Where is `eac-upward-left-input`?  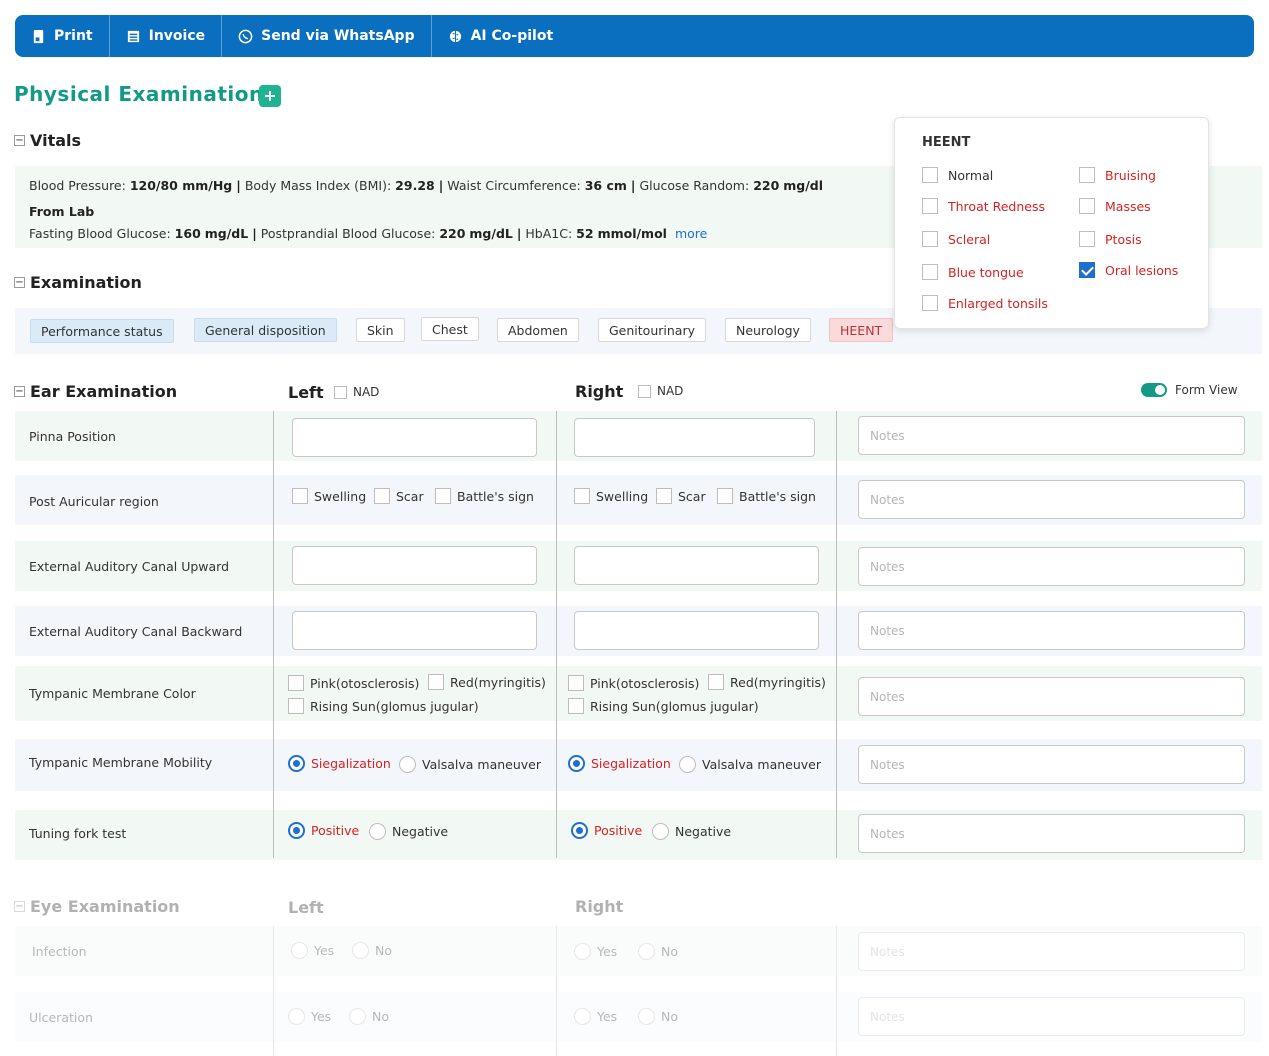 eac-upward-left-input is located at coordinates (414, 565).